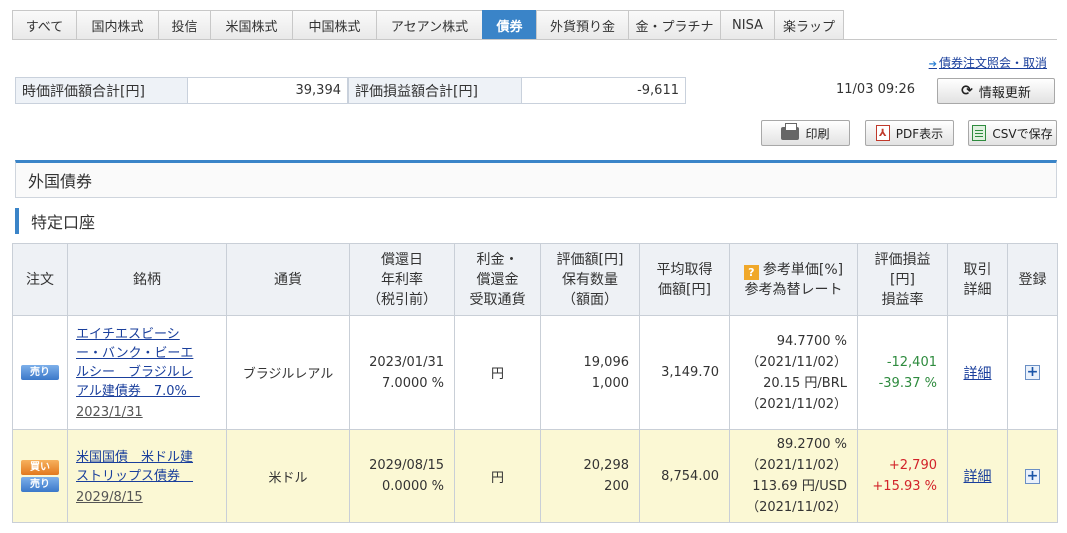 Image resolution: width=1067 pixels, height=533 pixels. What do you see at coordinates (117, 25) in the screenshot?
I see `tab-domestic-stocks: 国内株式` at bounding box center [117, 25].